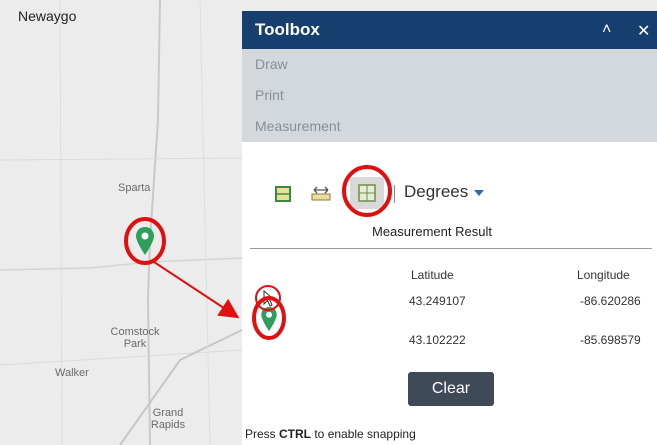  I want to click on clear-button: Clear, so click(451, 389).